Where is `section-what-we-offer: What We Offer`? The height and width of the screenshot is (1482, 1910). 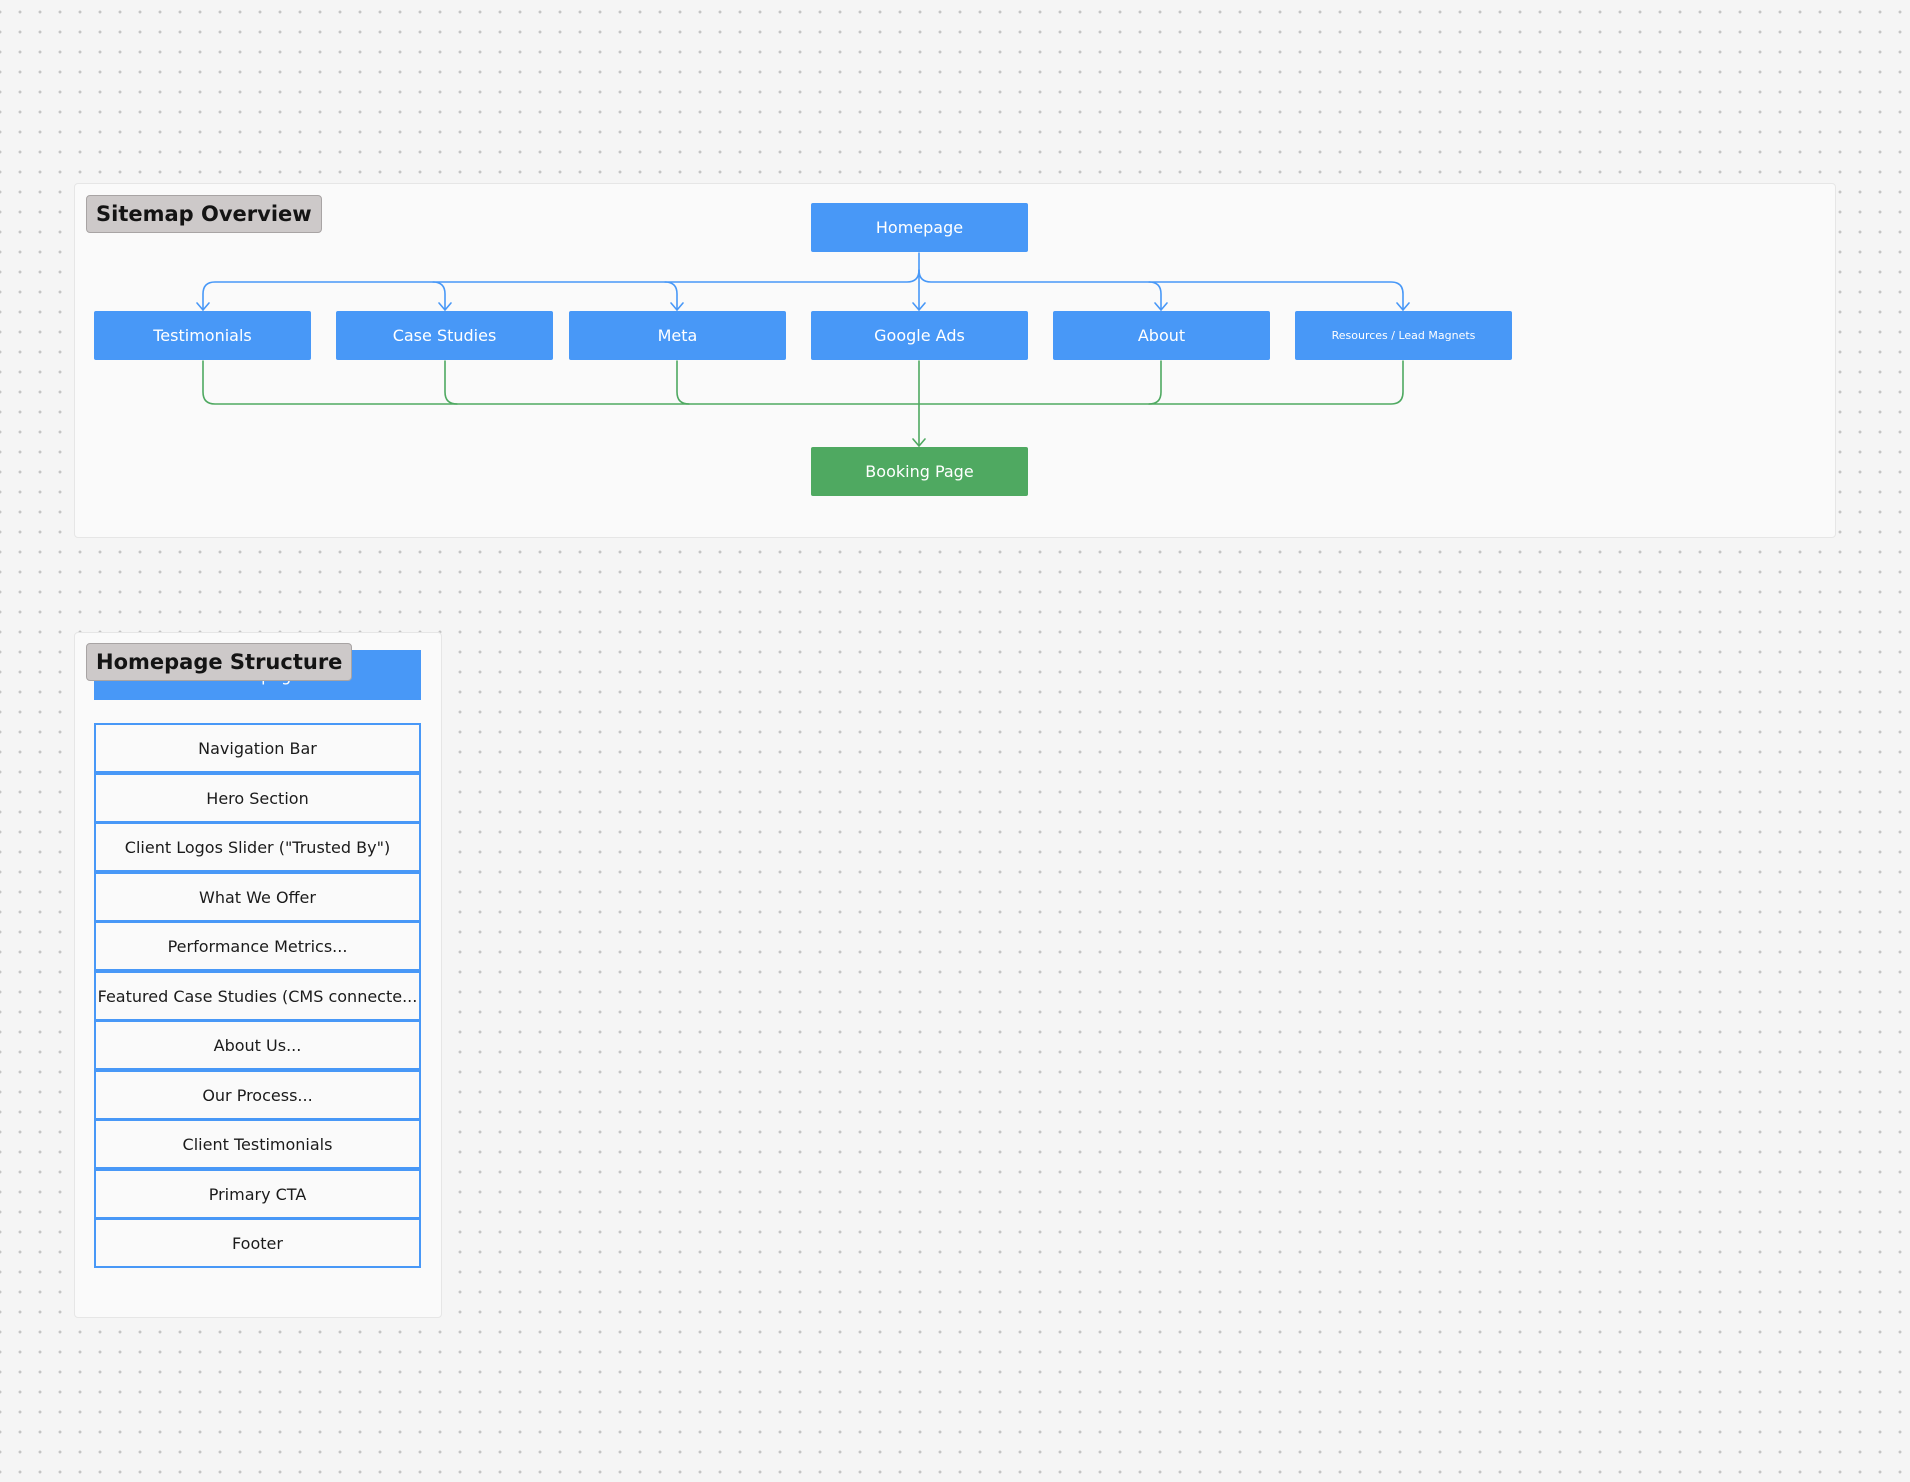 section-what-we-offer: What We Offer is located at coordinates (257, 897).